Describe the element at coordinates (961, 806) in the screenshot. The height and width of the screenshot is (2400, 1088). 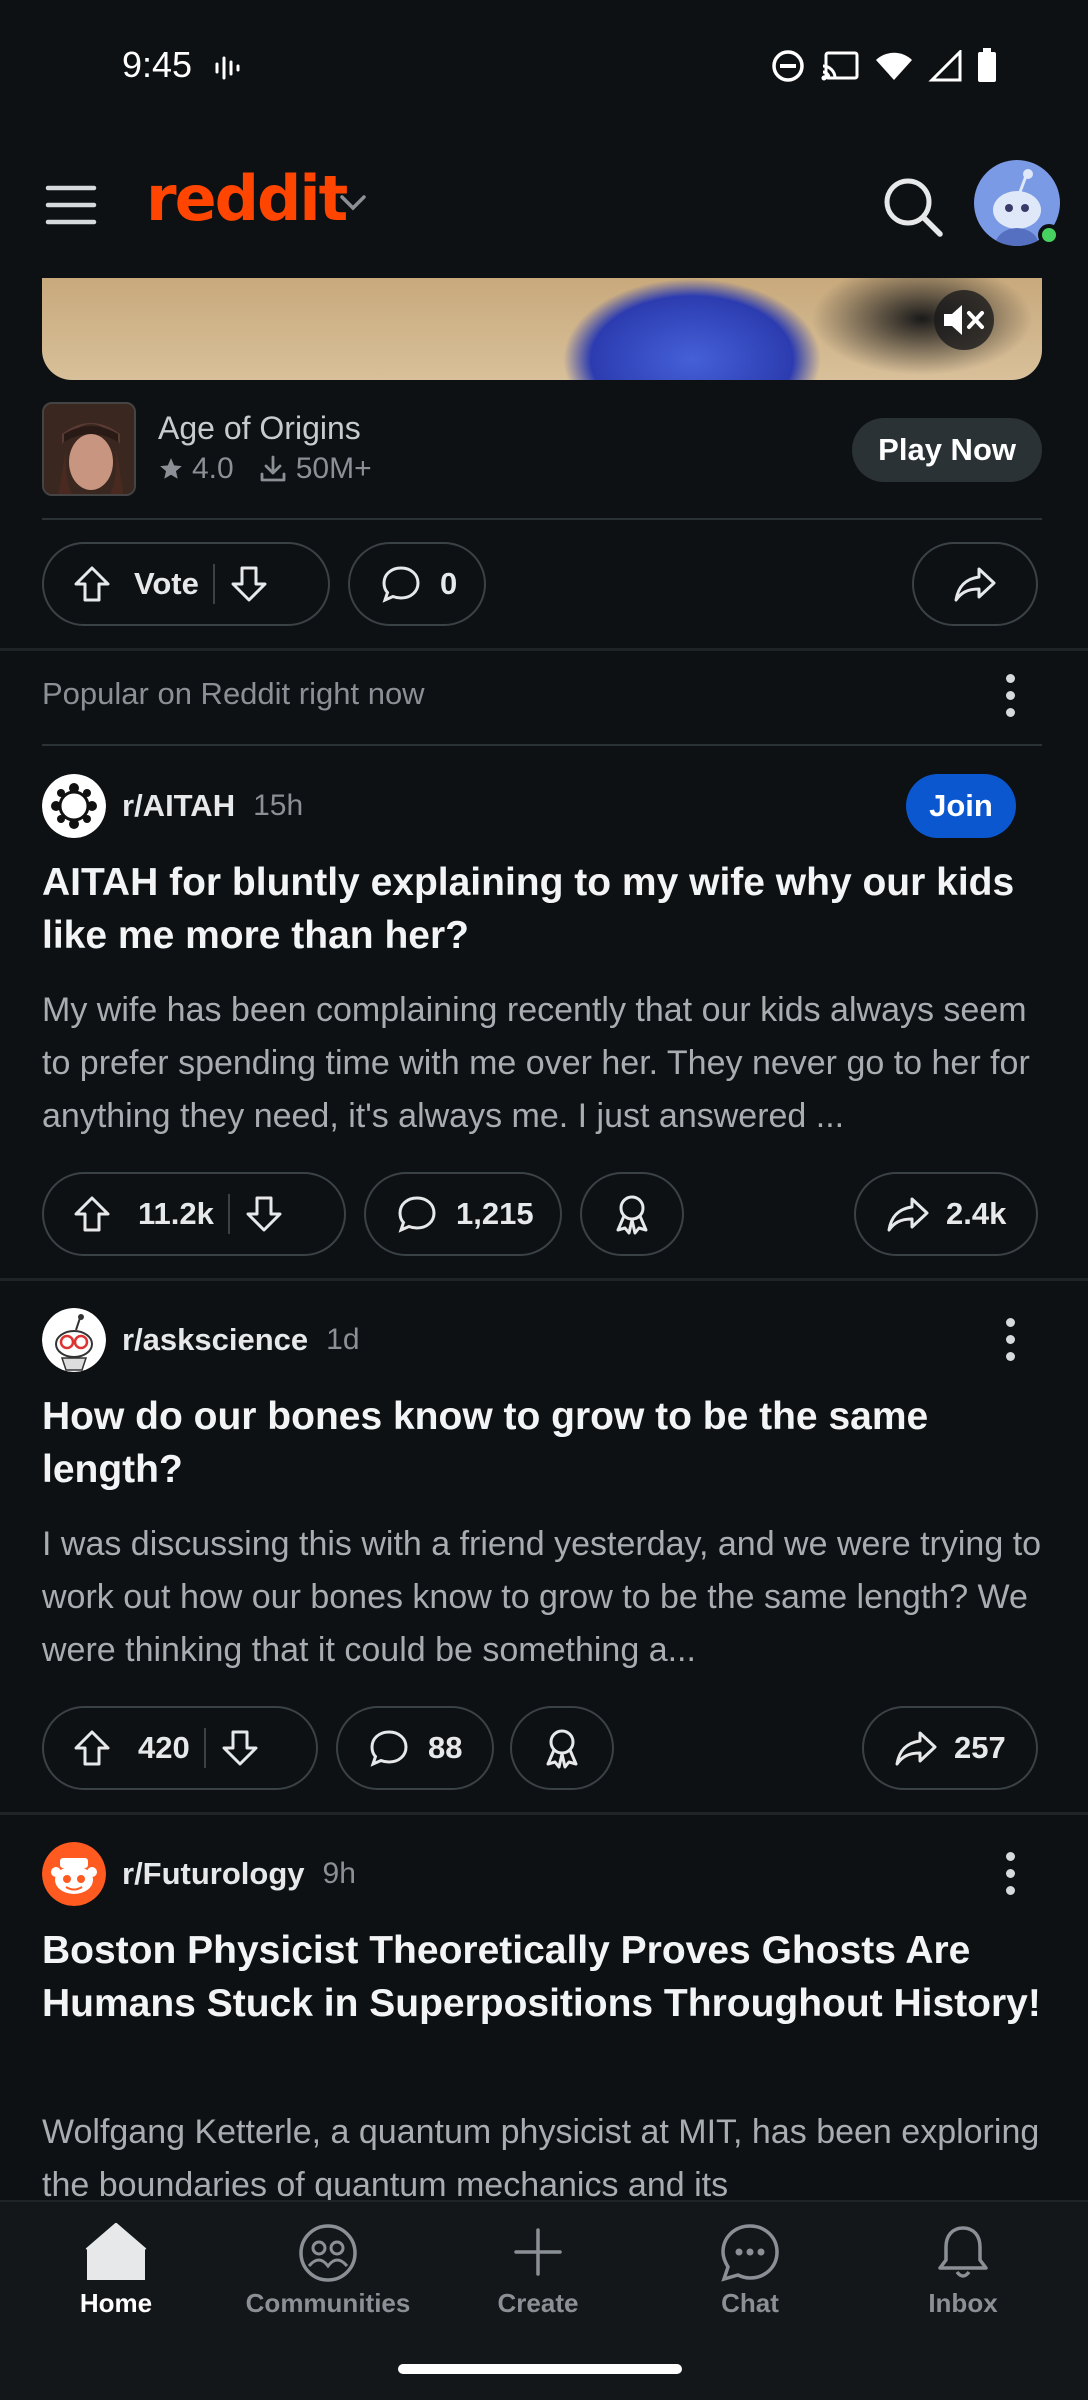
I see `join-button: Join` at that location.